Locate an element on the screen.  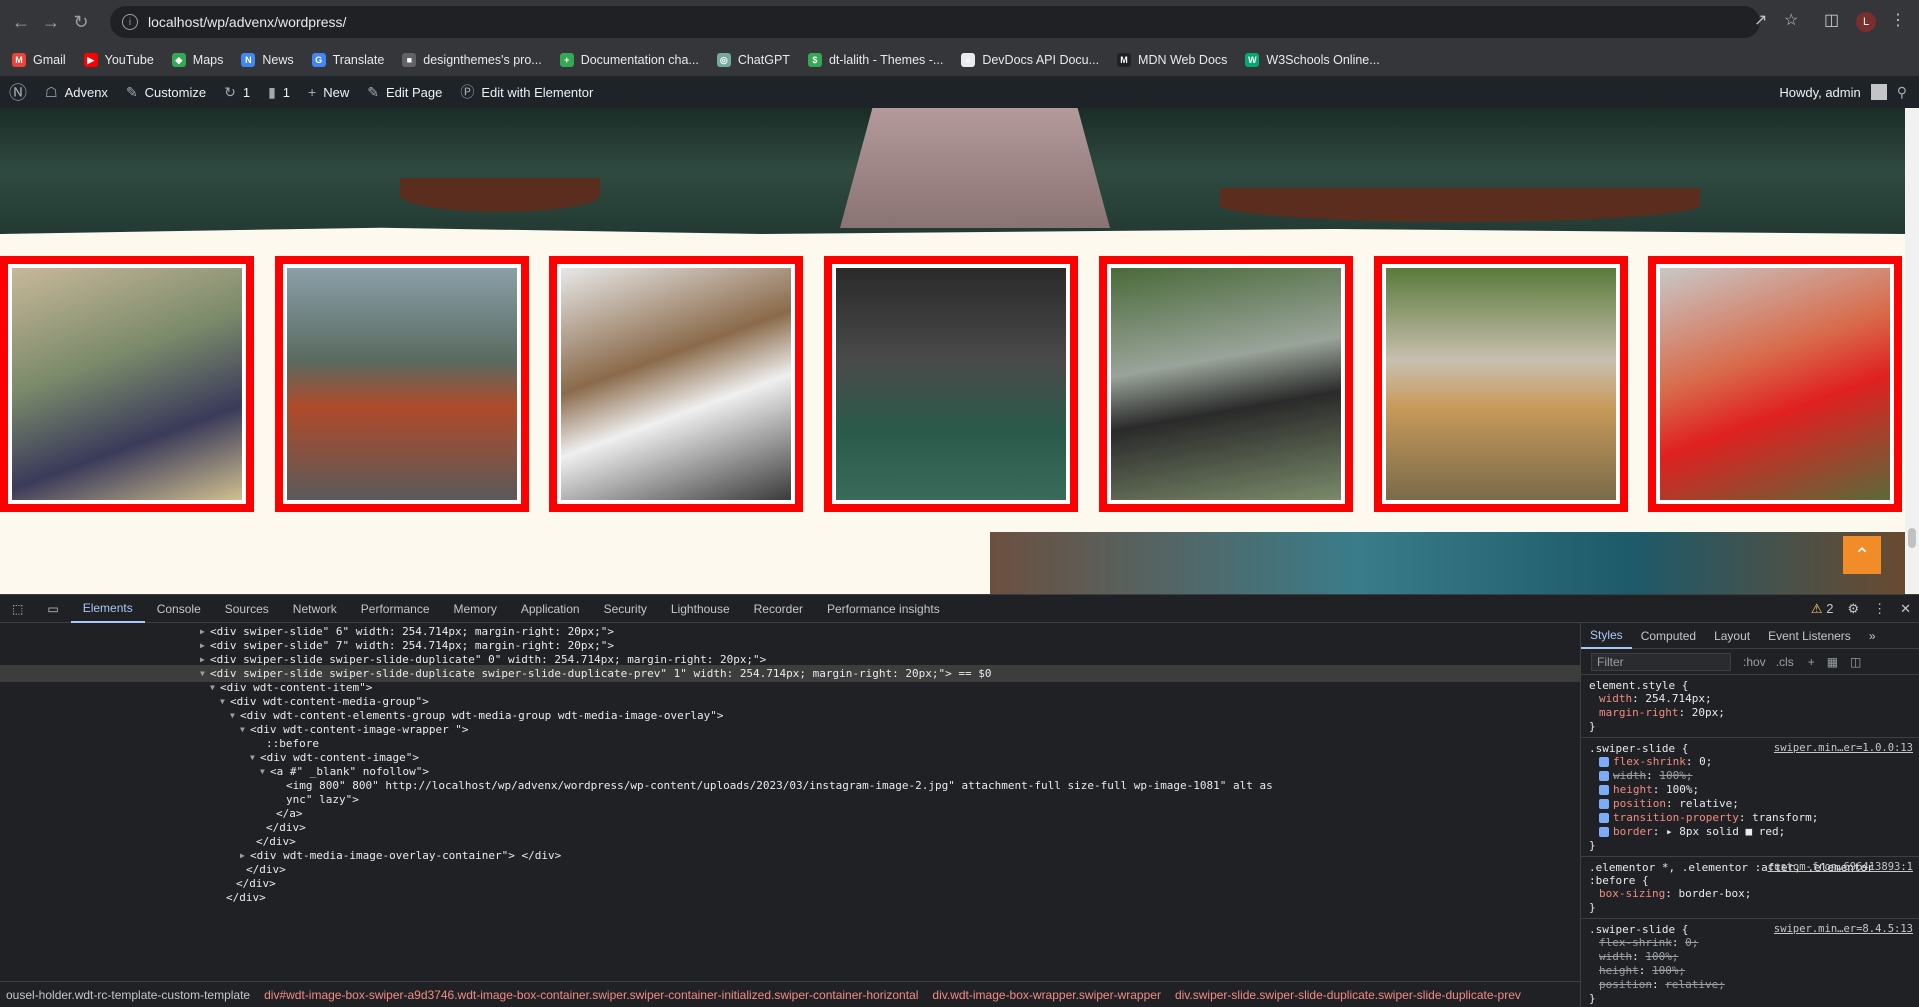
page-scrollbar is located at coordinates (1912, 351).